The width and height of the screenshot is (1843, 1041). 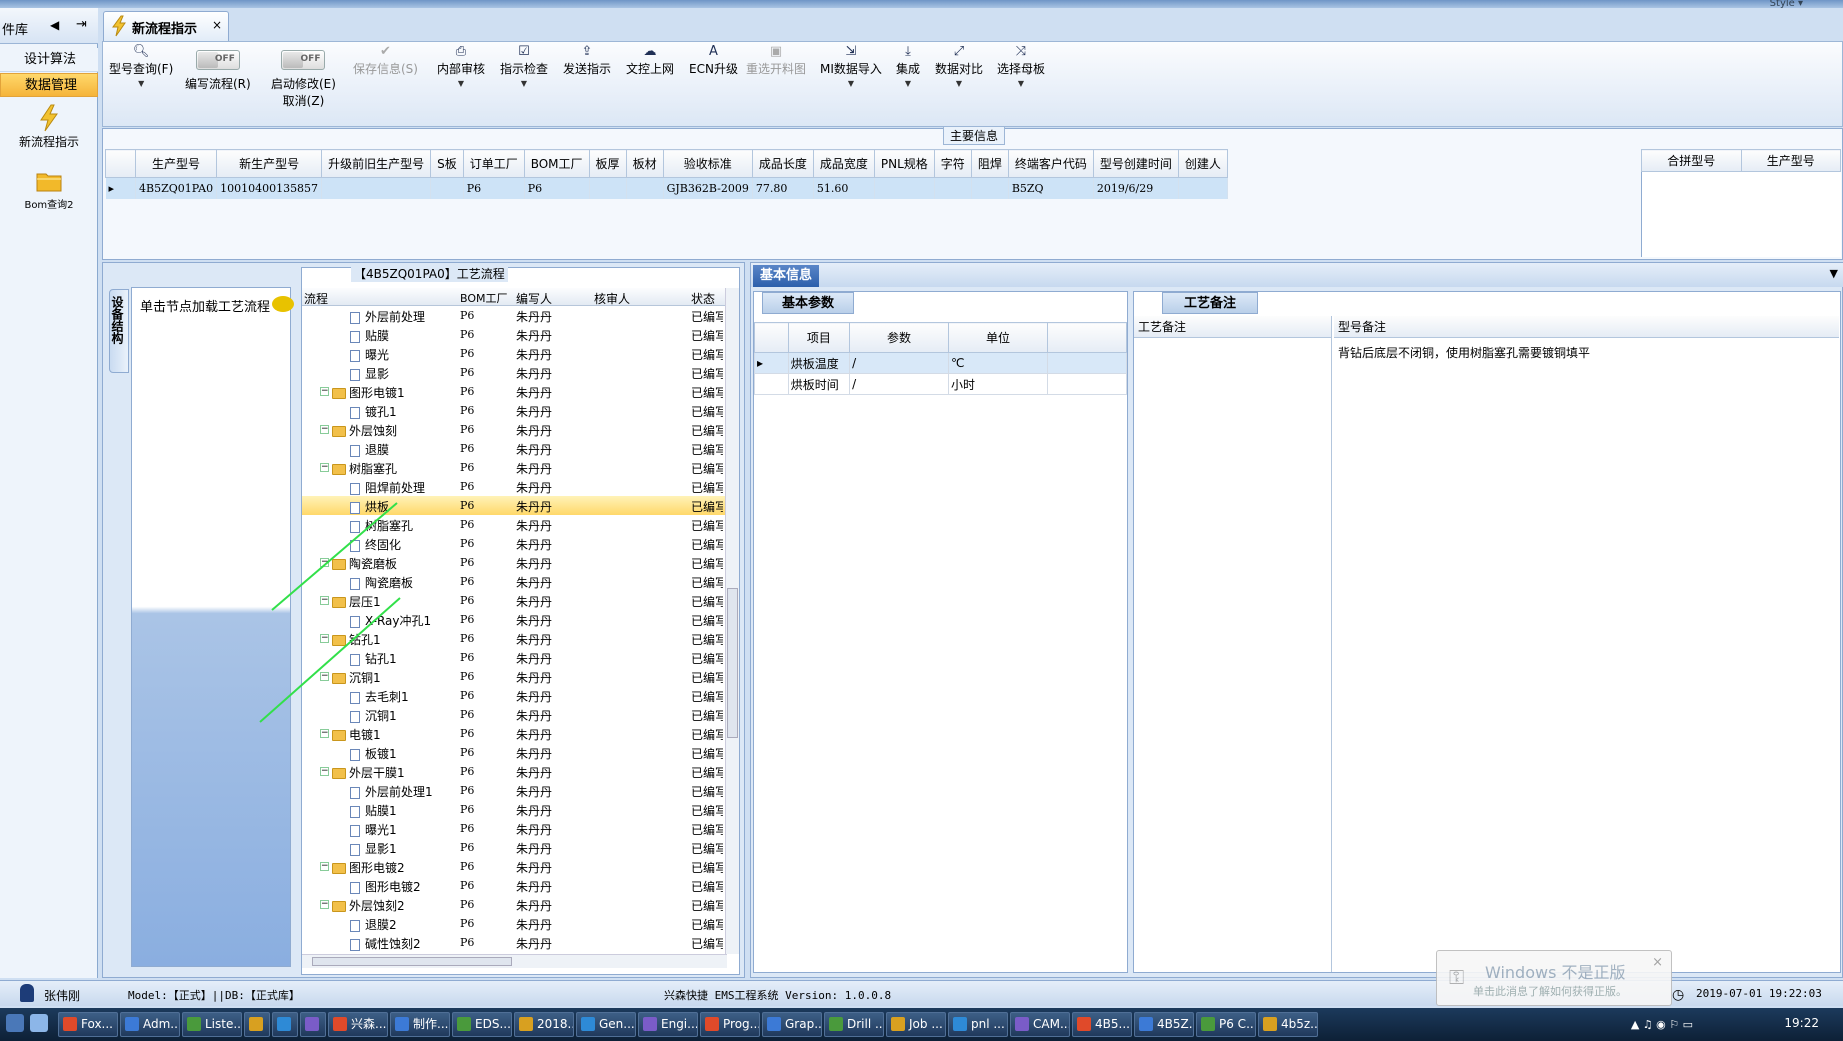 I want to click on tab-basic-info: 基本信息, so click(x=786, y=276).